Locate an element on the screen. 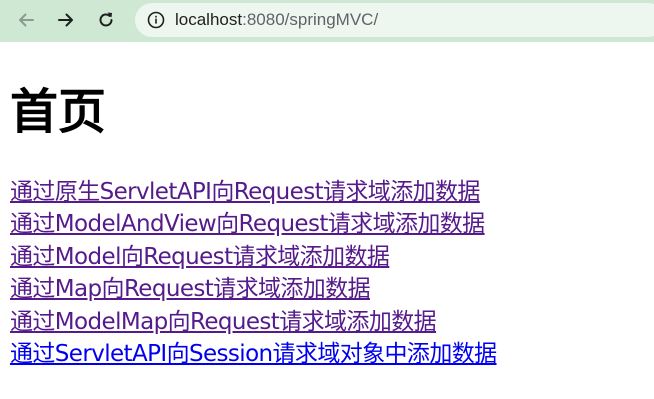  address-bar: localhost:8080/springMVC/ is located at coordinates (394, 20).